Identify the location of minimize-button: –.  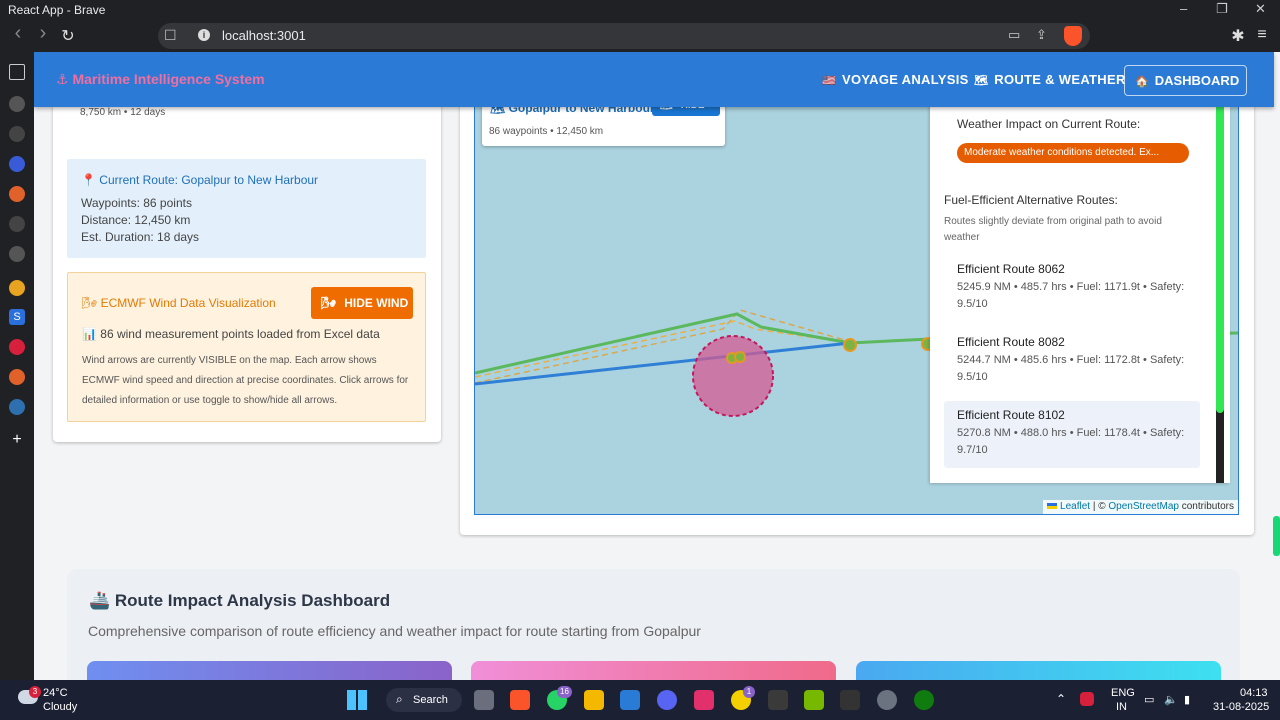
(1183, 8).